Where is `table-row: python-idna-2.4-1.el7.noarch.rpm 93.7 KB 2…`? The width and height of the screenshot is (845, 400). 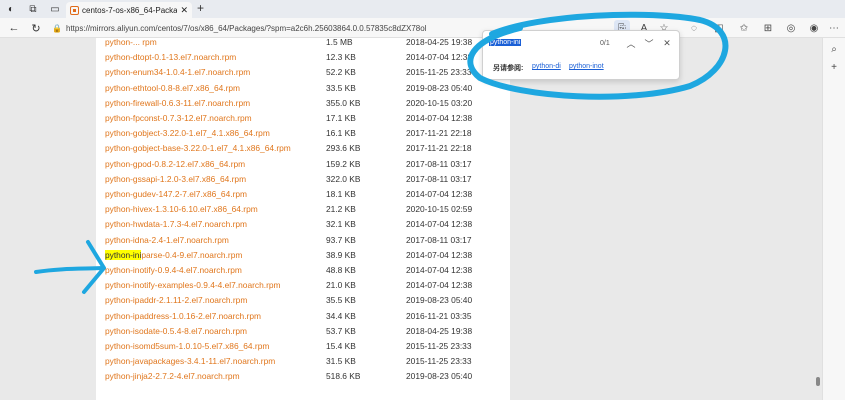 table-row: python-idna-2.4-1.el7.noarch.rpm 93.7 KB 2… is located at coordinates (303, 240).